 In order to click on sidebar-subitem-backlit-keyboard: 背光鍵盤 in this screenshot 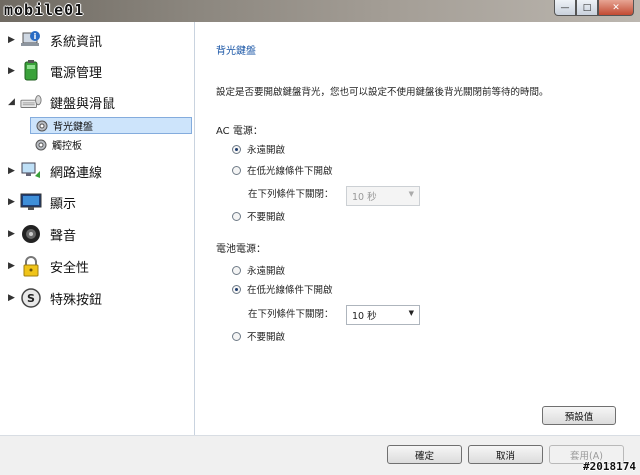, I will do `click(111, 125)`.